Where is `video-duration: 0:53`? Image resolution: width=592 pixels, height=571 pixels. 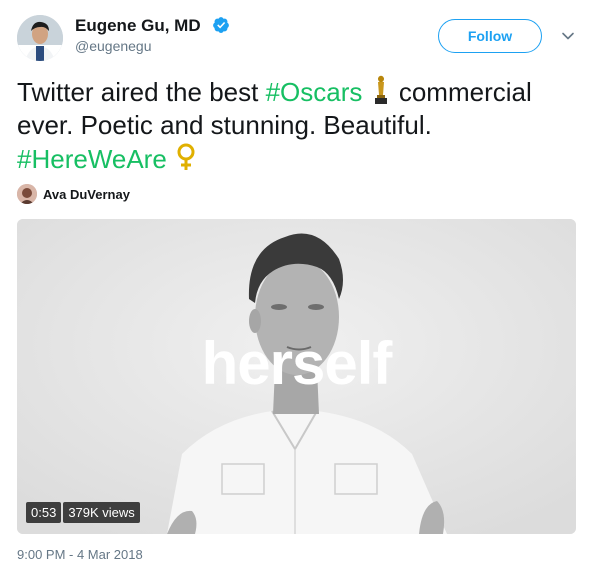
video-duration: 0:53 is located at coordinates (44, 512).